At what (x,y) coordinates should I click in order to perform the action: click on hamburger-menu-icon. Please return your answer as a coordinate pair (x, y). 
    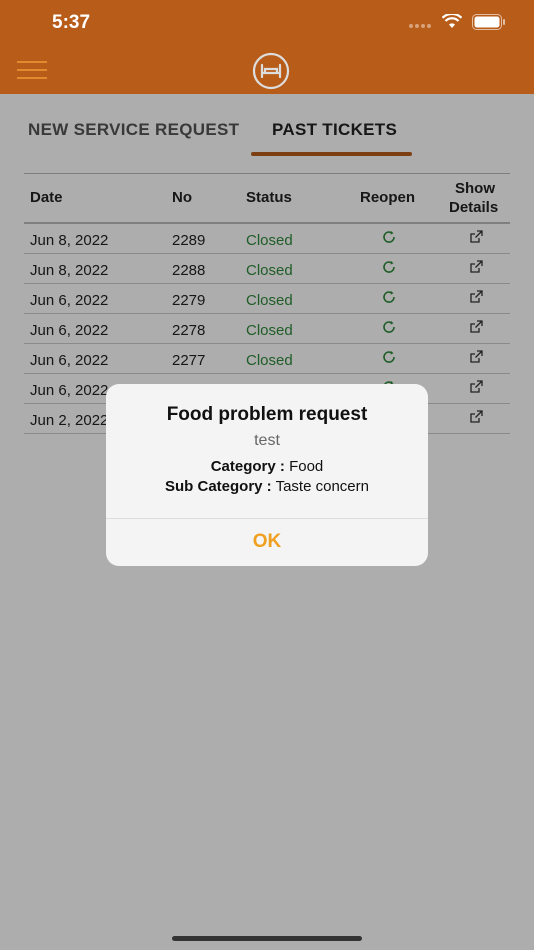
    Looking at the image, I should click on (32, 71).